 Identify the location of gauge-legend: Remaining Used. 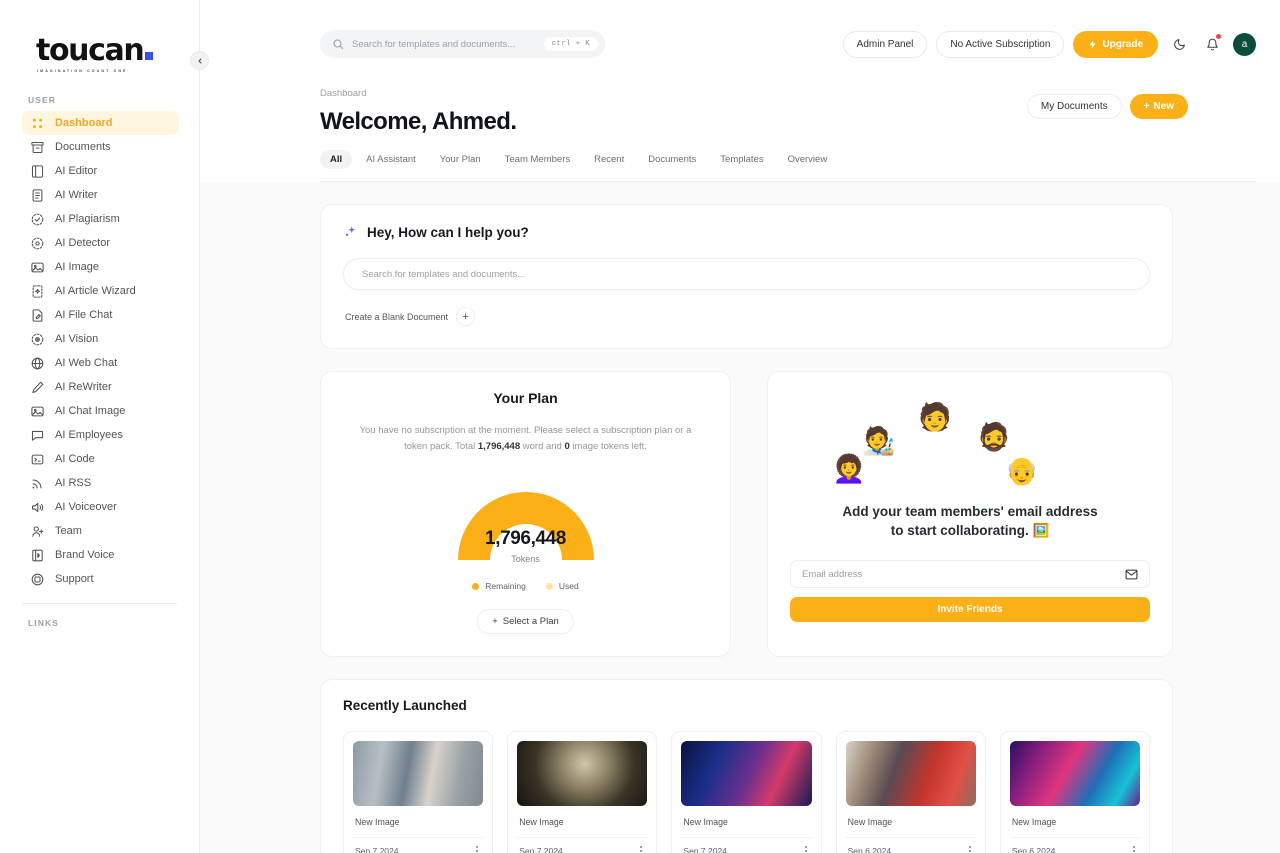
(525, 586).